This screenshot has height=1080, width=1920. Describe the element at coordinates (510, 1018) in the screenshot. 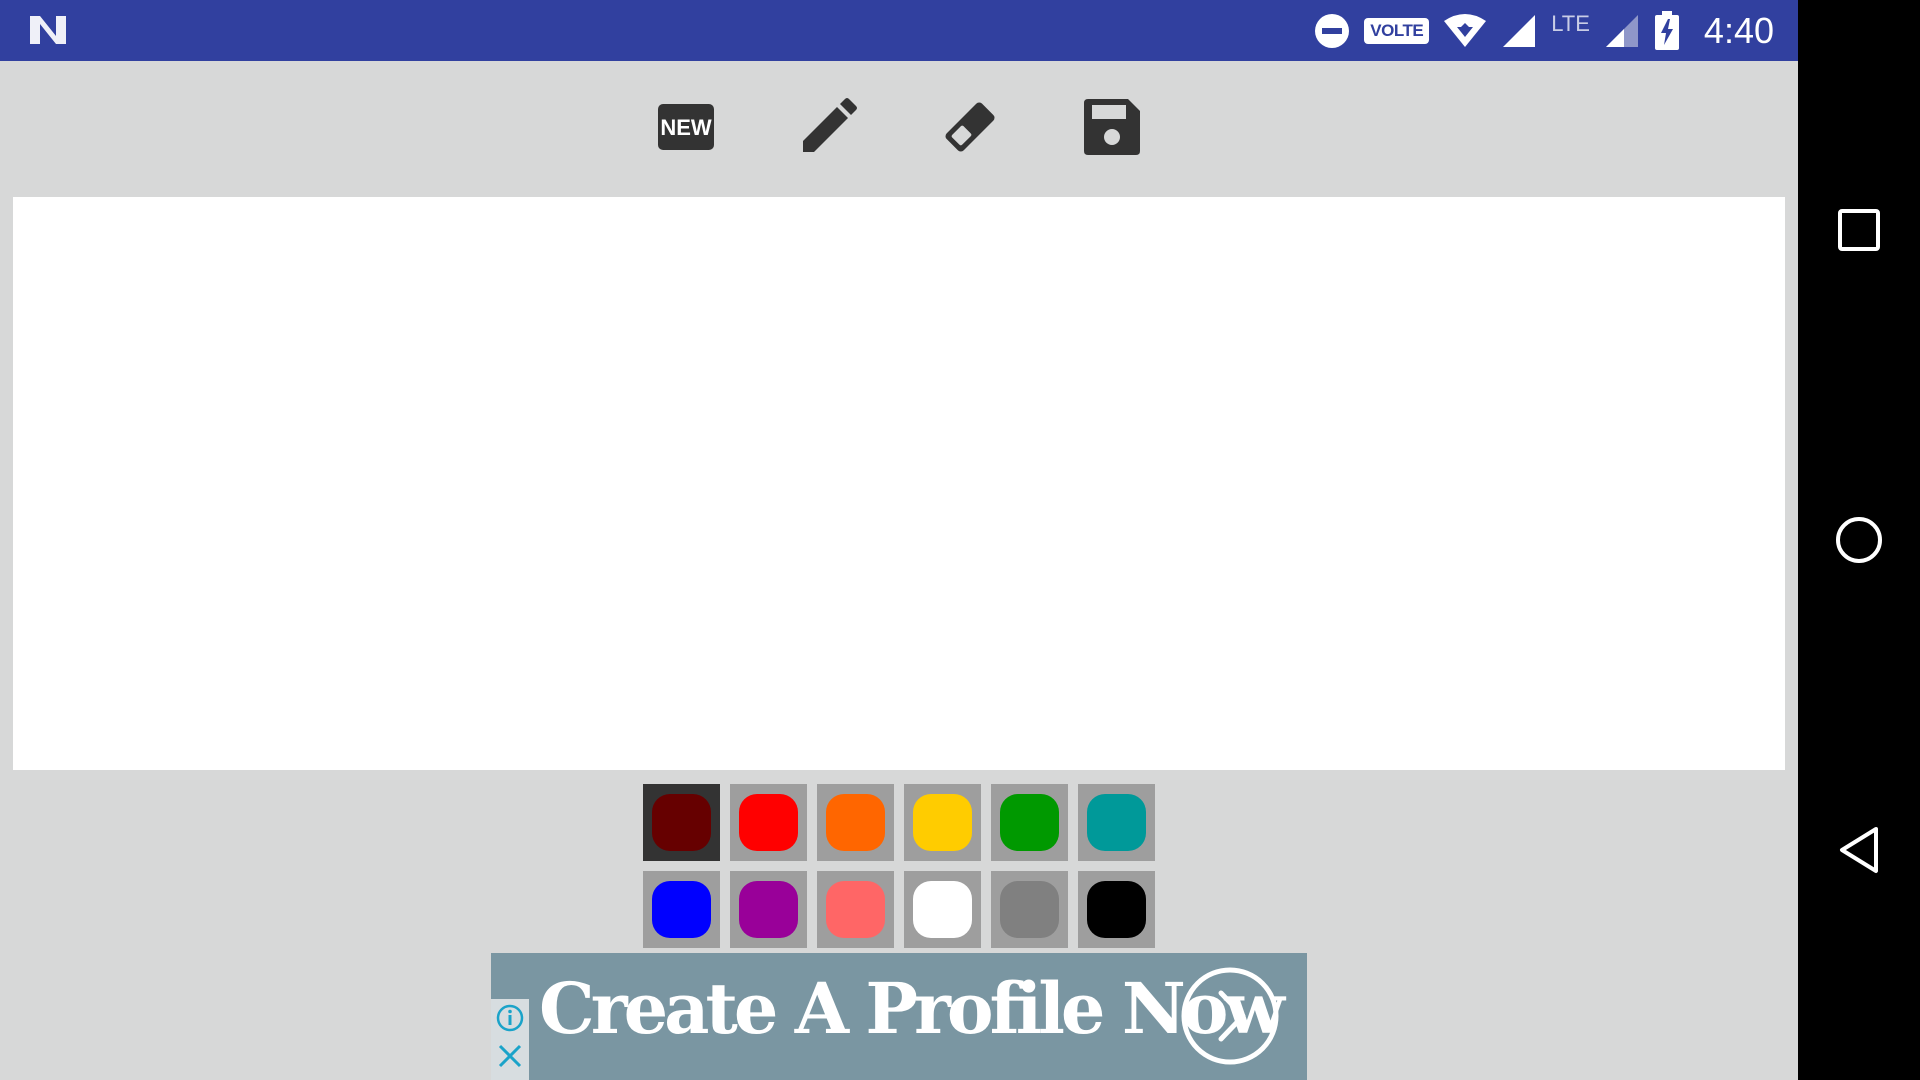

I see `info-icon` at that location.